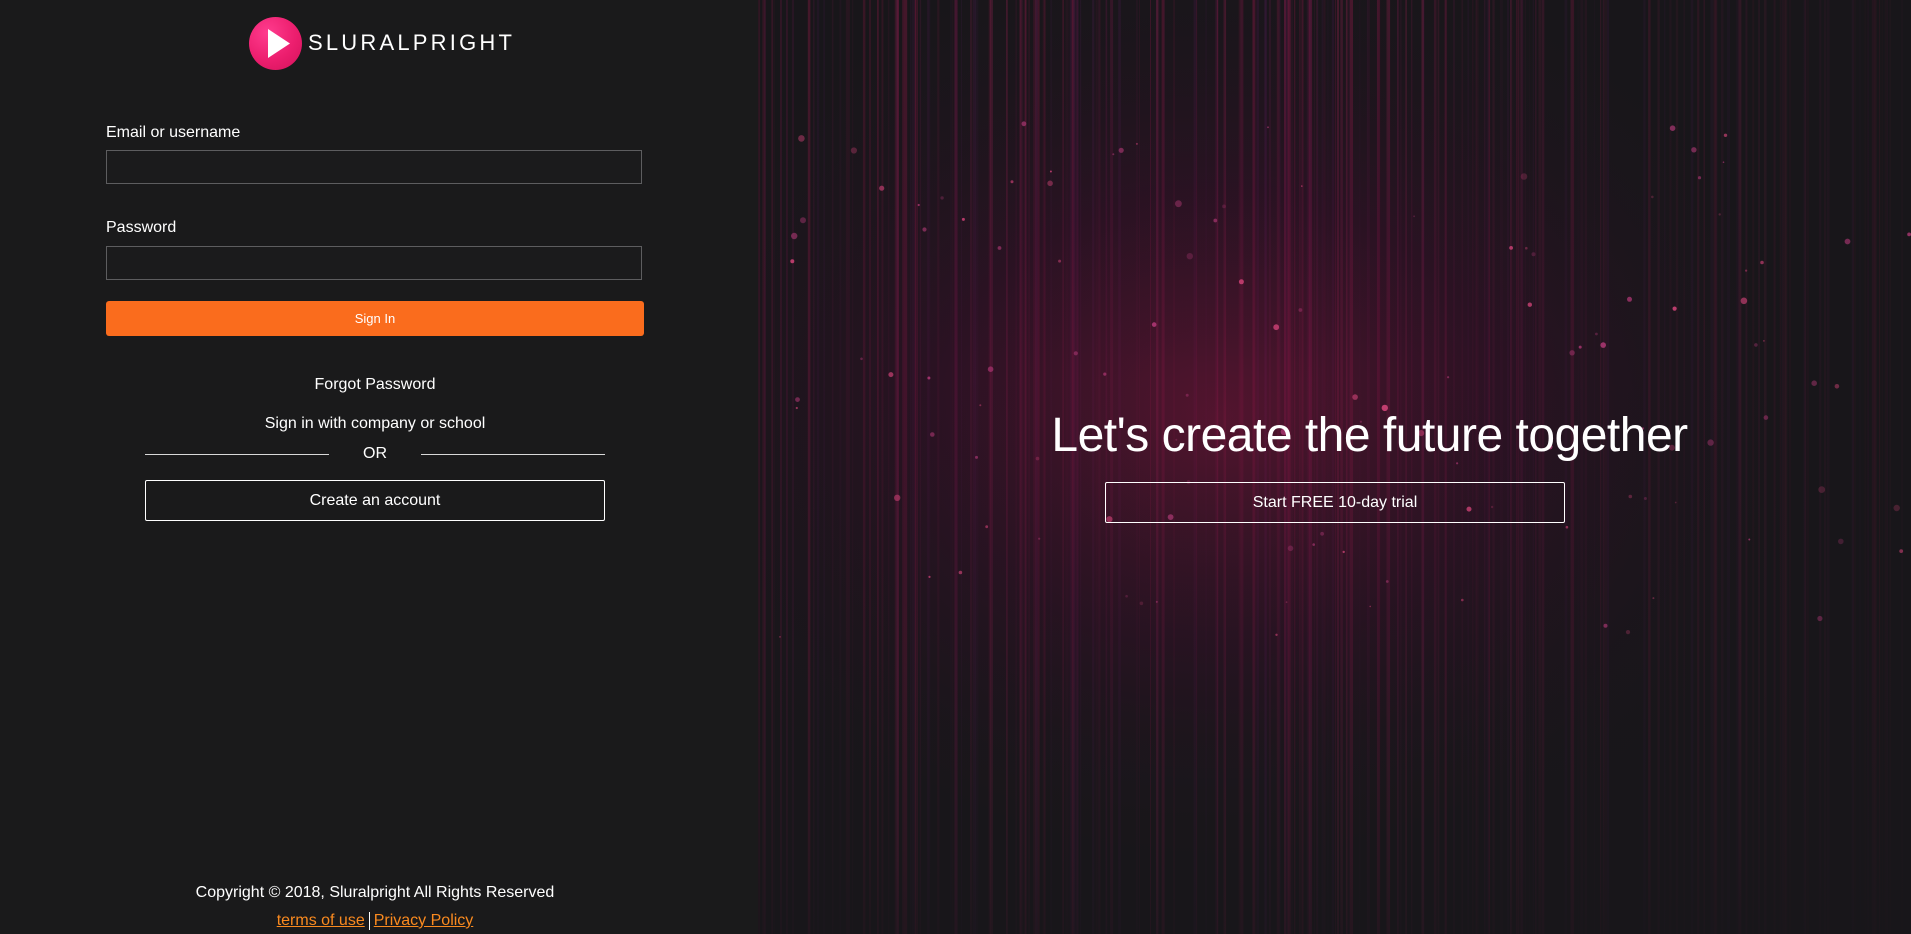 Image resolution: width=1911 pixels, height=934 pixels. I want to click on privacy-policy-link: Privacy Policy, so click(424, 920).